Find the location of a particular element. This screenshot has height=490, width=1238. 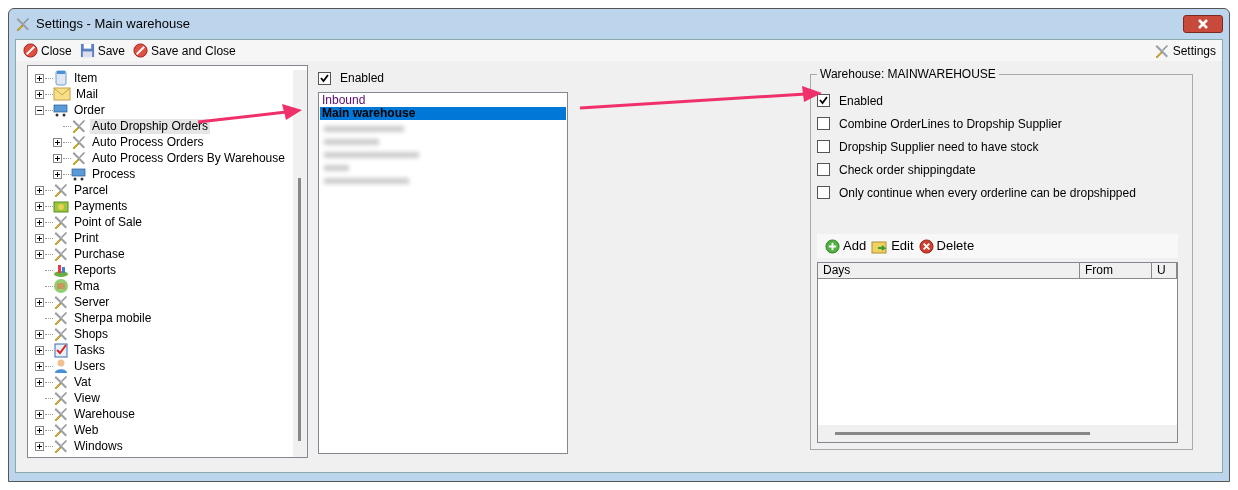

tree-item: Item is located at coordinates (86, 78).